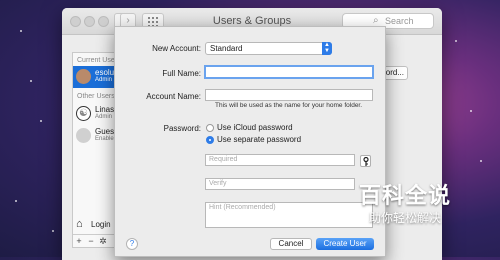 The height and width of the screenshot is (260, 500). I want to click on icloud-password-label: Use iCloud password, so click(255, 127).